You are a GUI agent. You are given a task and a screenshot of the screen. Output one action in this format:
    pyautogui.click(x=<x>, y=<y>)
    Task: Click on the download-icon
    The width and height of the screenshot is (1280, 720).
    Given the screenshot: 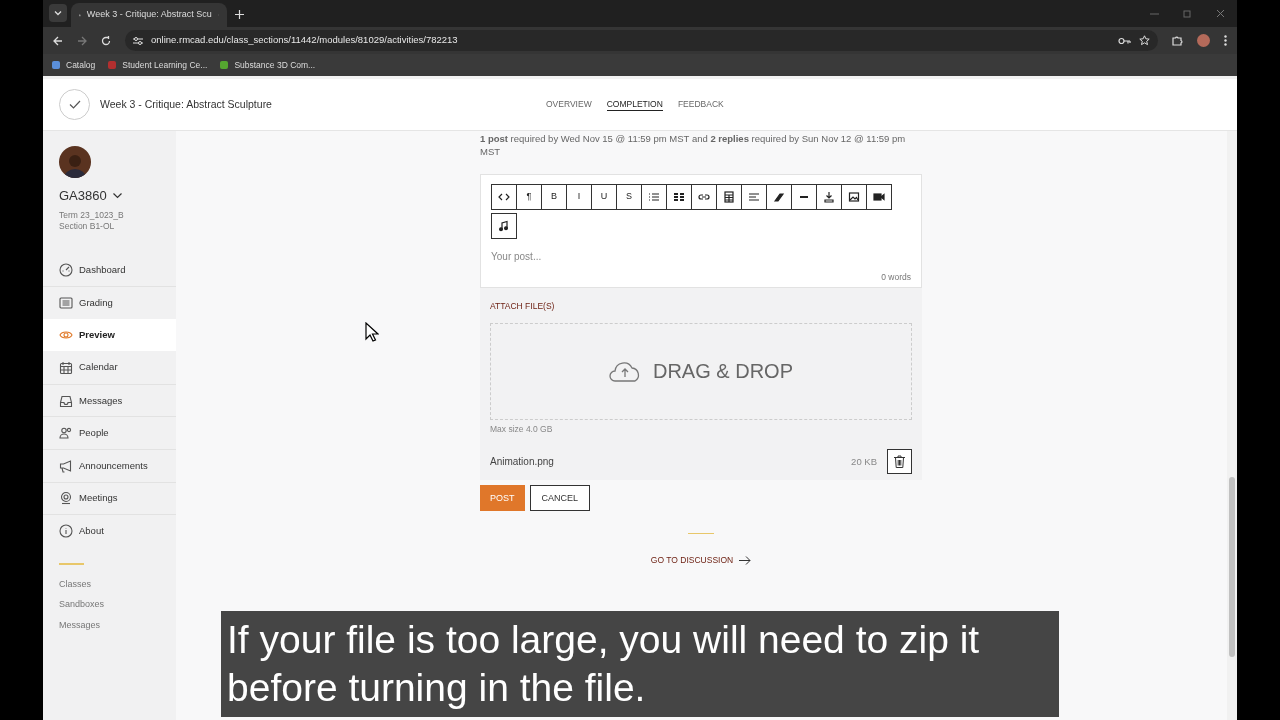 What is the action you would take?
    pyautogui.click(x=829, y=197)
    